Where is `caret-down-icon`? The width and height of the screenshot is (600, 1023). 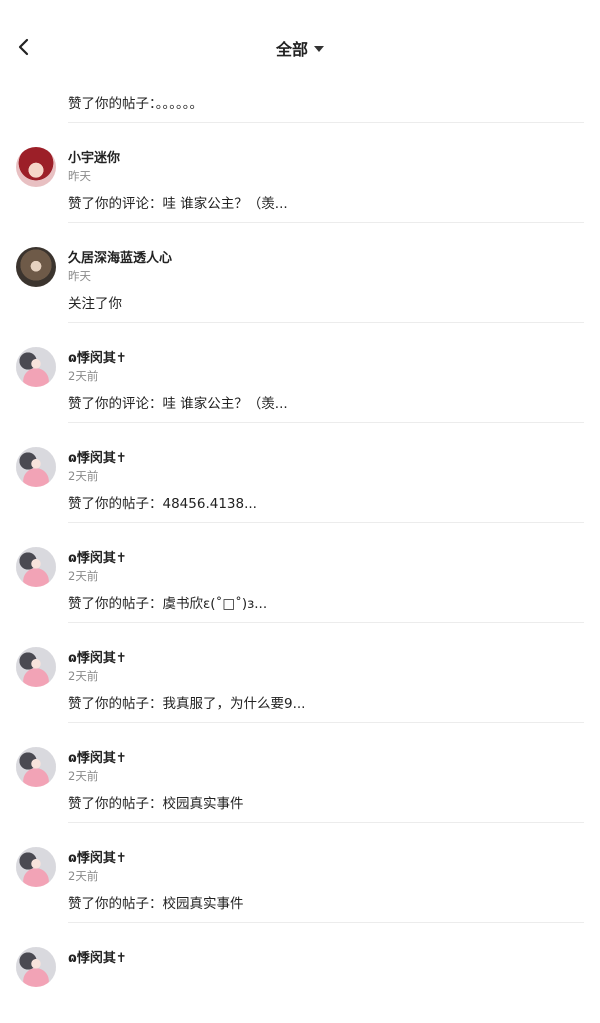
caret-down-icon is located at coordinates (319, 48).